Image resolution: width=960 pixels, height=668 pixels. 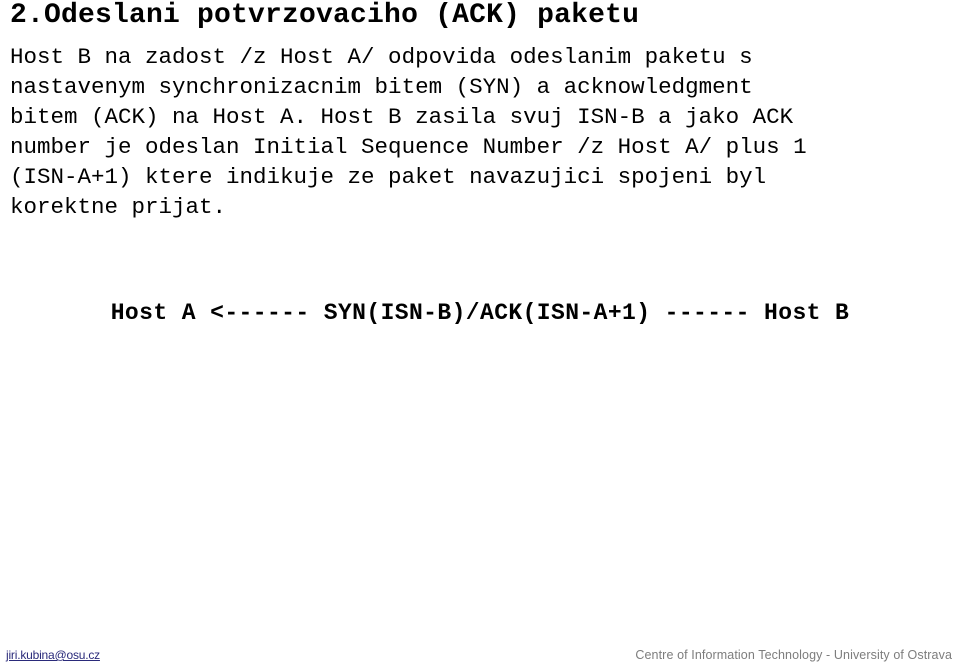 I want to click on slide-title: 2.Odeslani potvrzovaciho (ACK) paketu, so click(x=325, y=15).